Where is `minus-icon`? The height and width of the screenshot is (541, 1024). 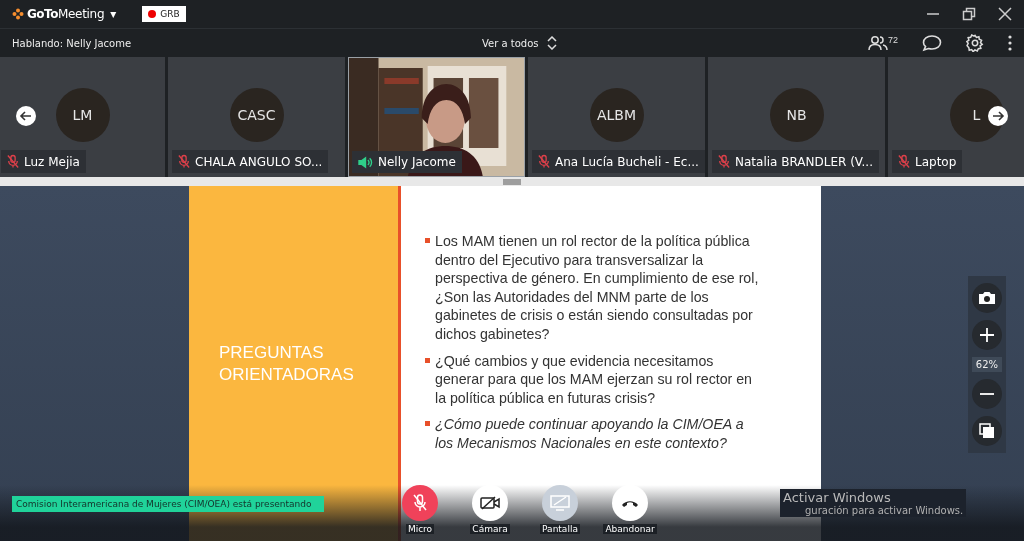
minus-icon is located at coordinates (986, 394).